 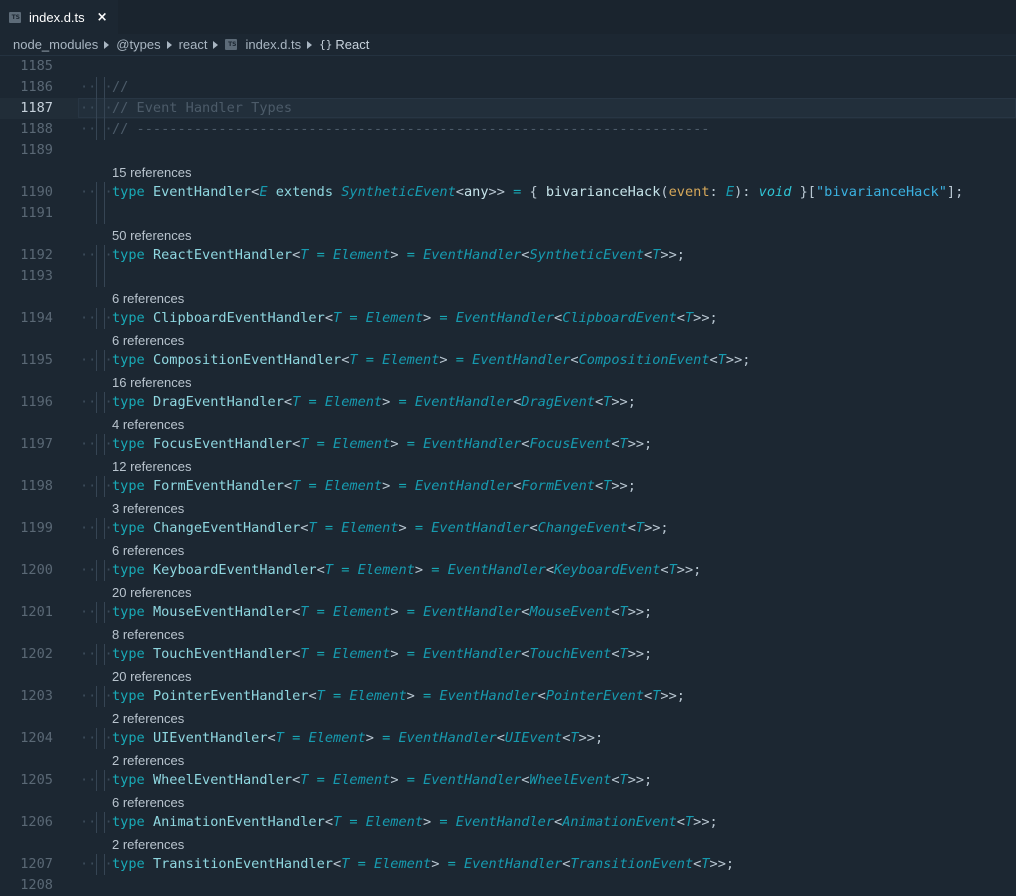 I want to click on breadcrumb-item-react: react, so click(x=193, y=44).